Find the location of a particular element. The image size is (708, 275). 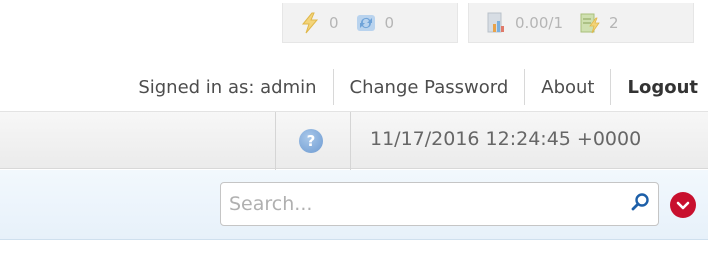

search-button is located at coordinates (640, 204).